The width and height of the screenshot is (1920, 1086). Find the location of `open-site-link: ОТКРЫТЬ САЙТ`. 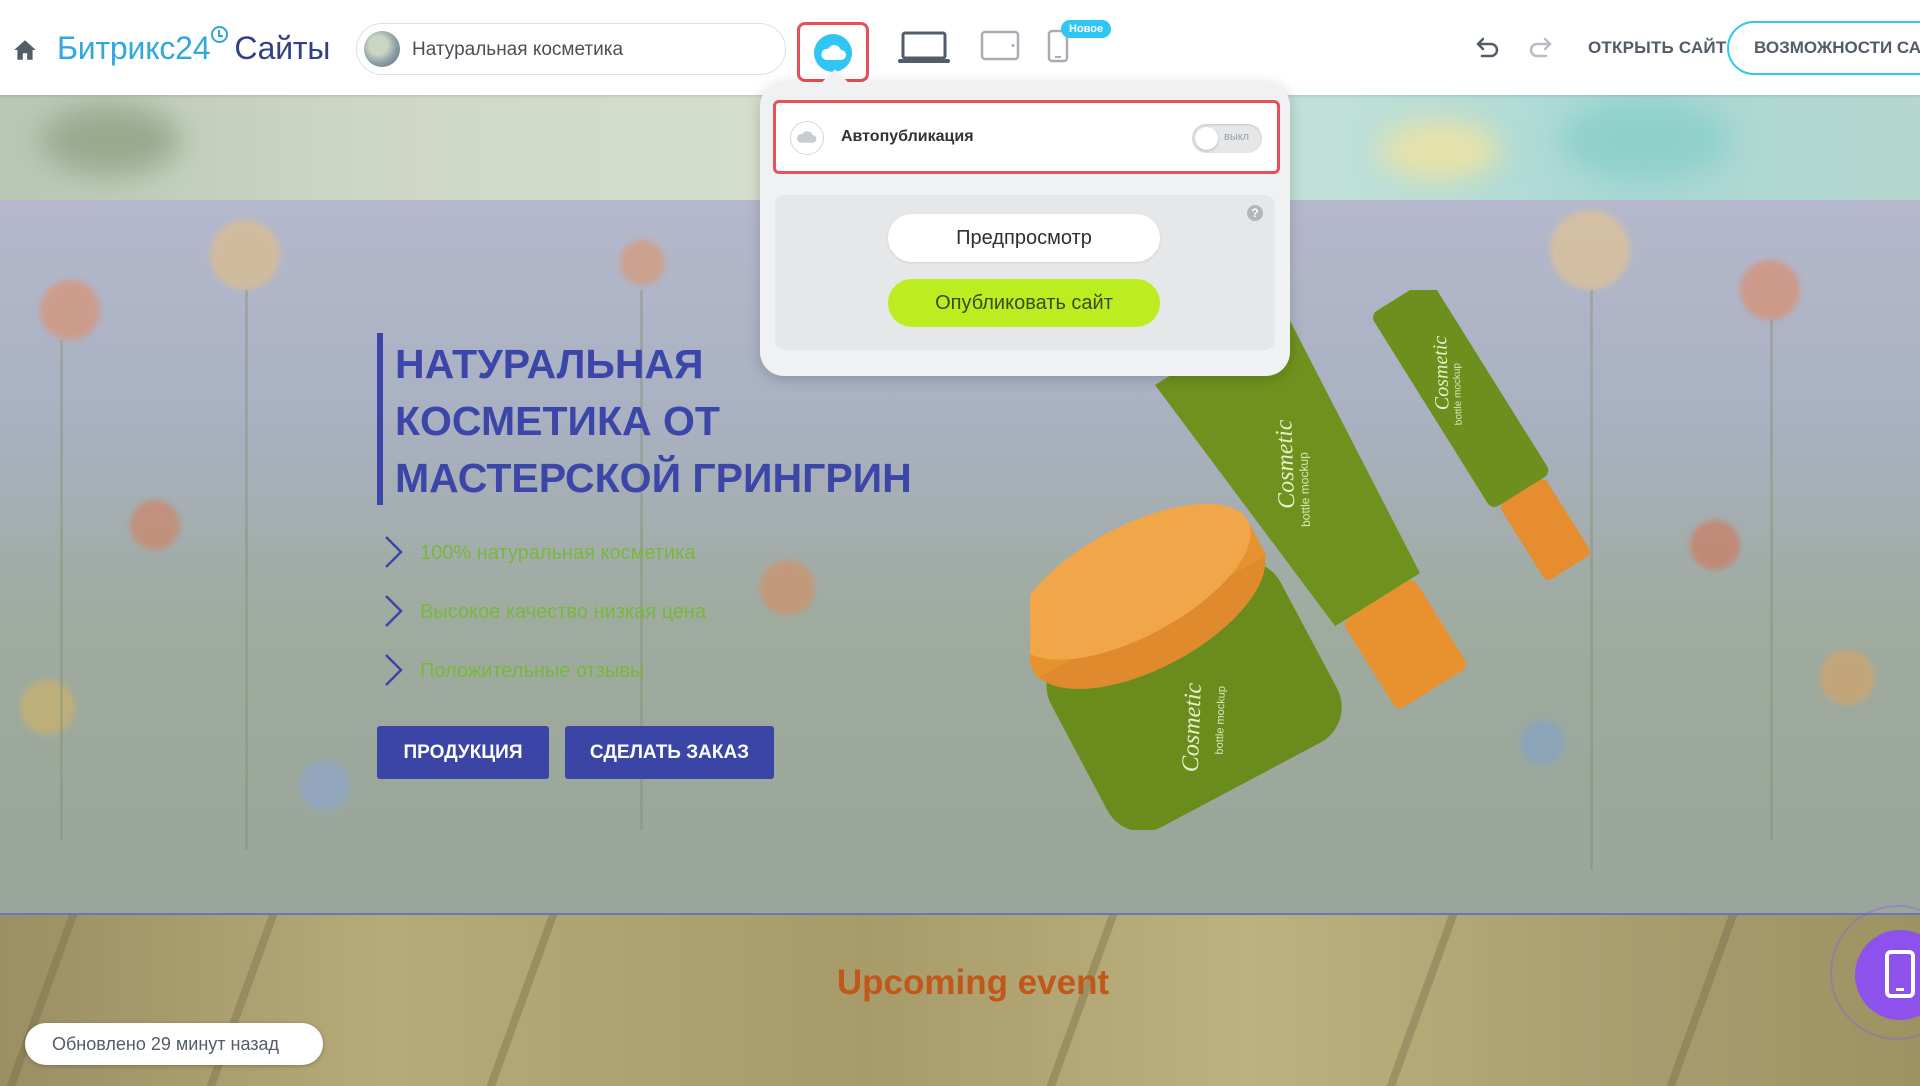

open-site-link: ОТКРЫТЬ САЙТ is located at coordinates (1657, 48).